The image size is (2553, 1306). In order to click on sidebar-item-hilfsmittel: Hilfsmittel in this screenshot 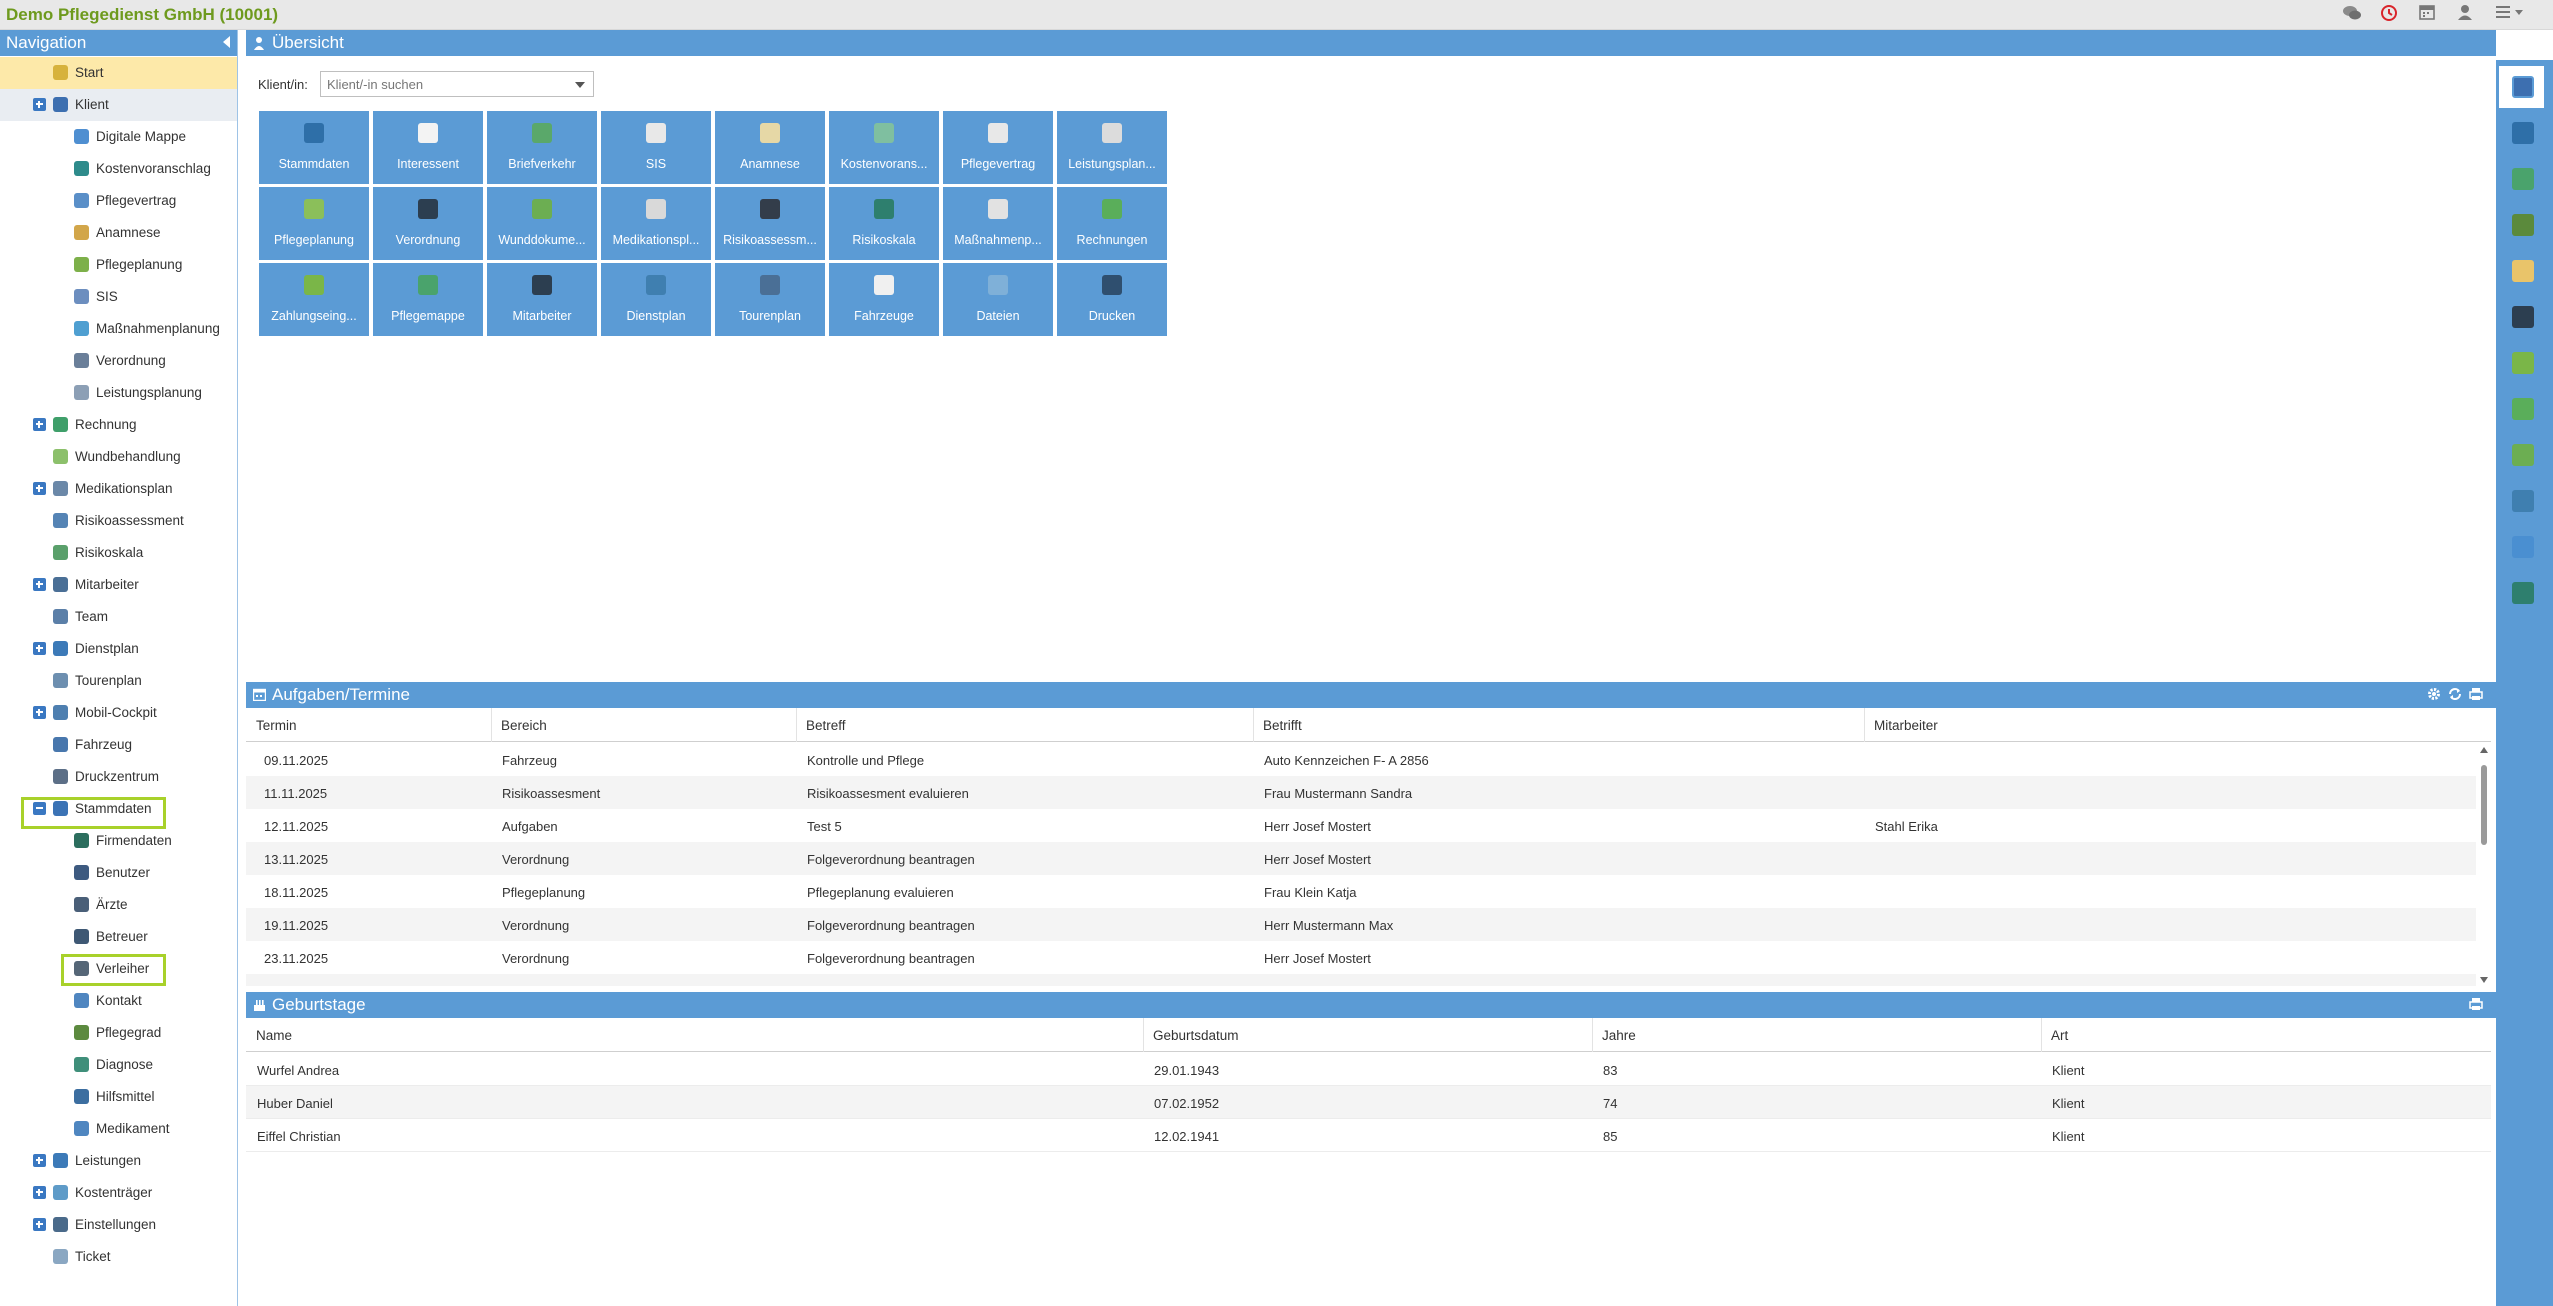, I will do `click(118, 1097)`.